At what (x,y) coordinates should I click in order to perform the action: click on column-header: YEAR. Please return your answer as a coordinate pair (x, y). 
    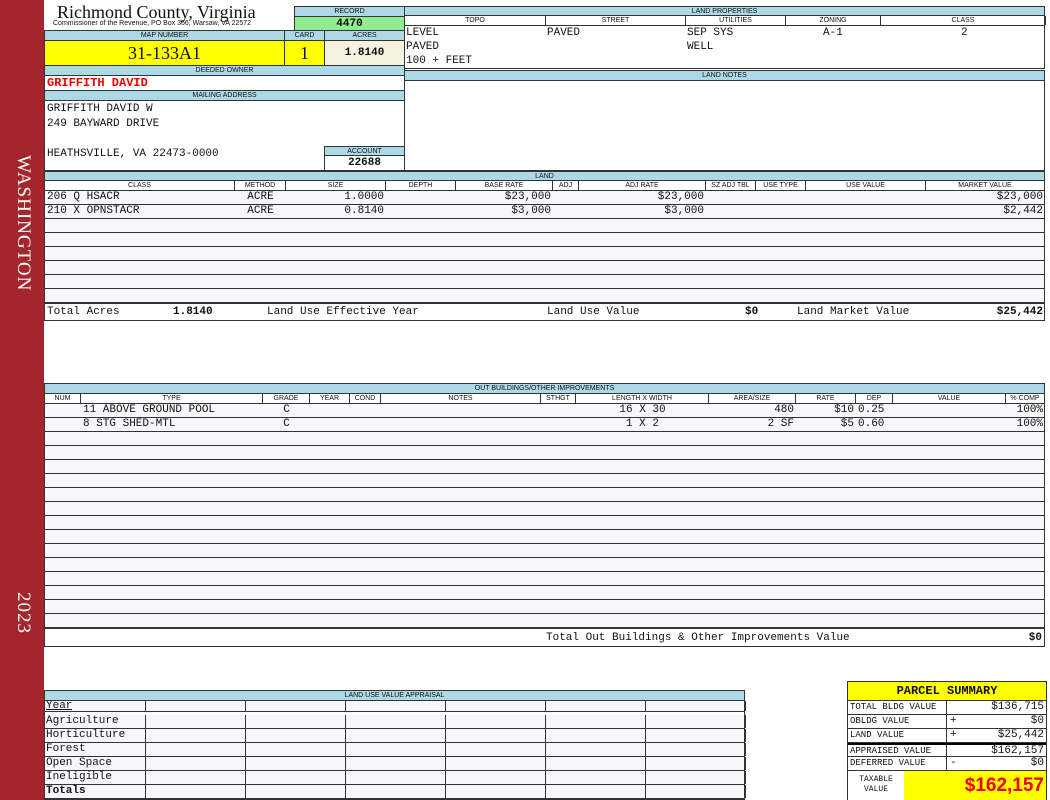
    Looking at the image, I should click on (330, 398).